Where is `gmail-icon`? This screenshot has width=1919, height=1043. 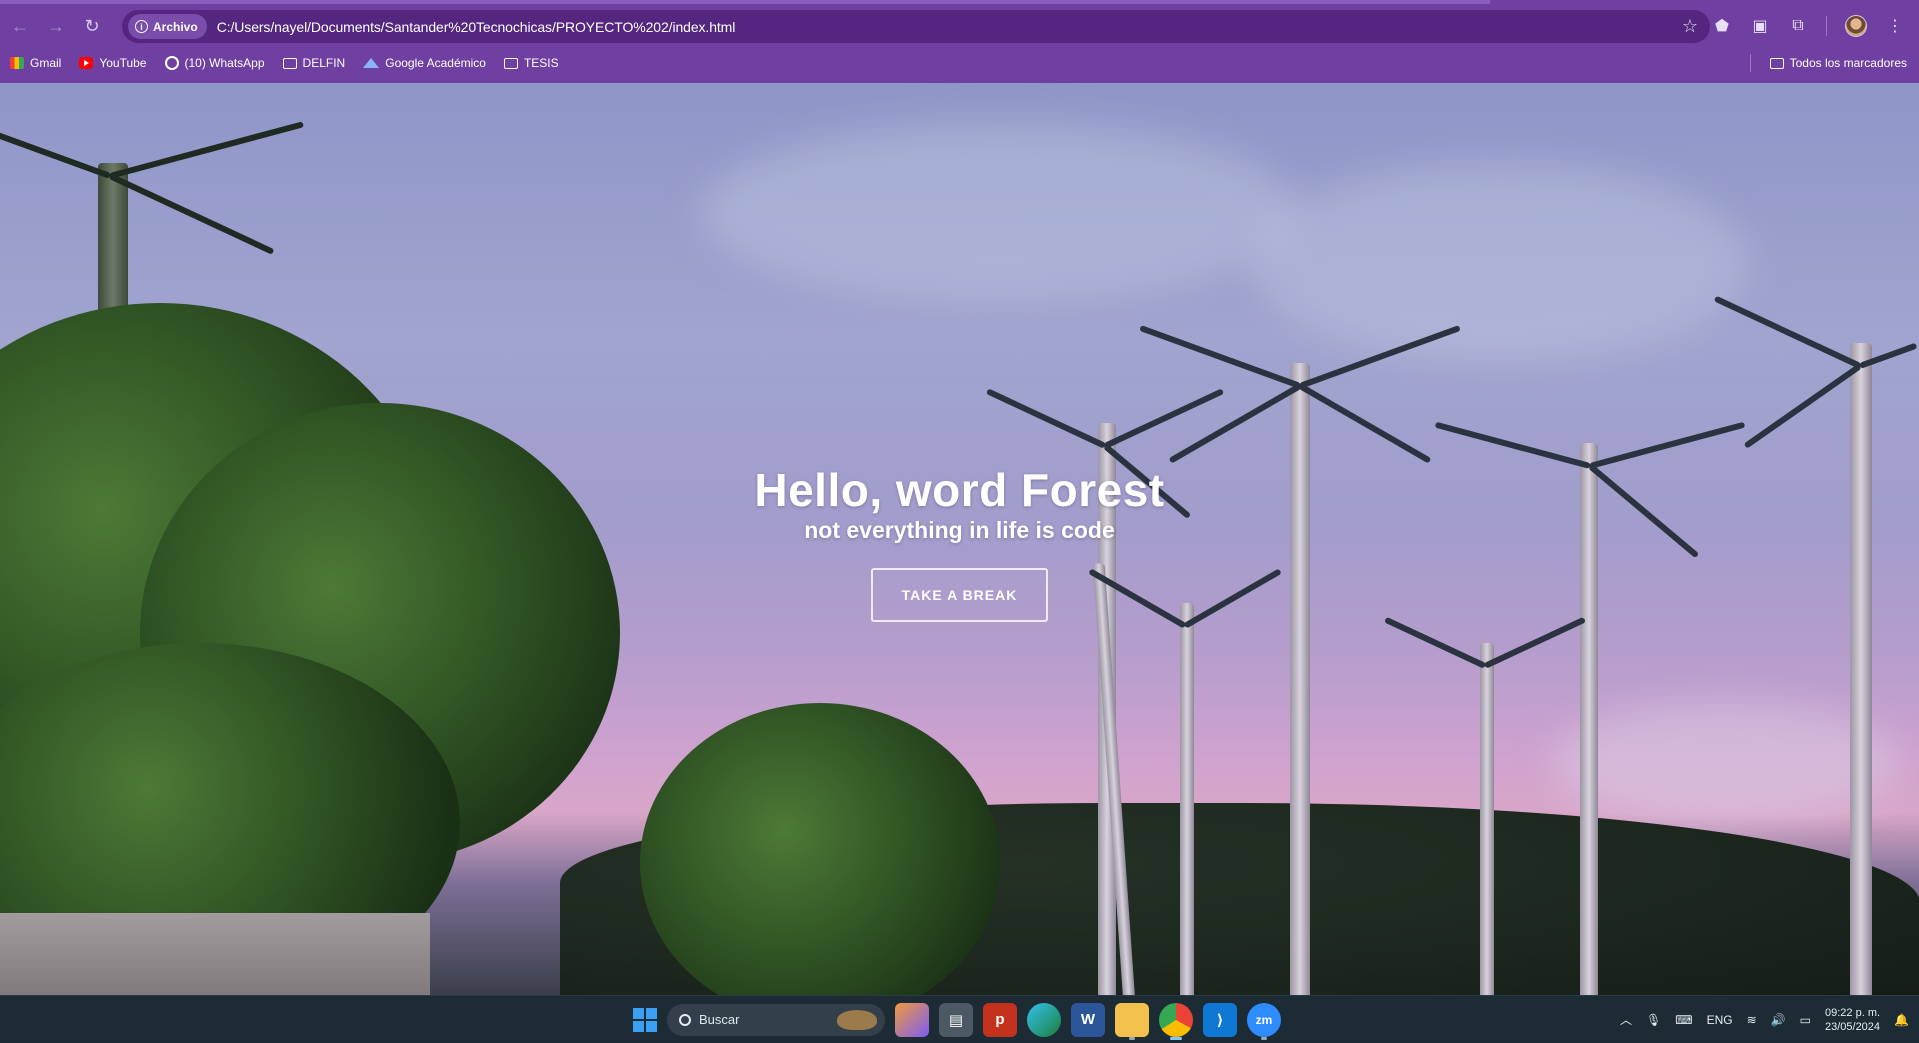 gmail-icon is located at coordinates (17, 63).